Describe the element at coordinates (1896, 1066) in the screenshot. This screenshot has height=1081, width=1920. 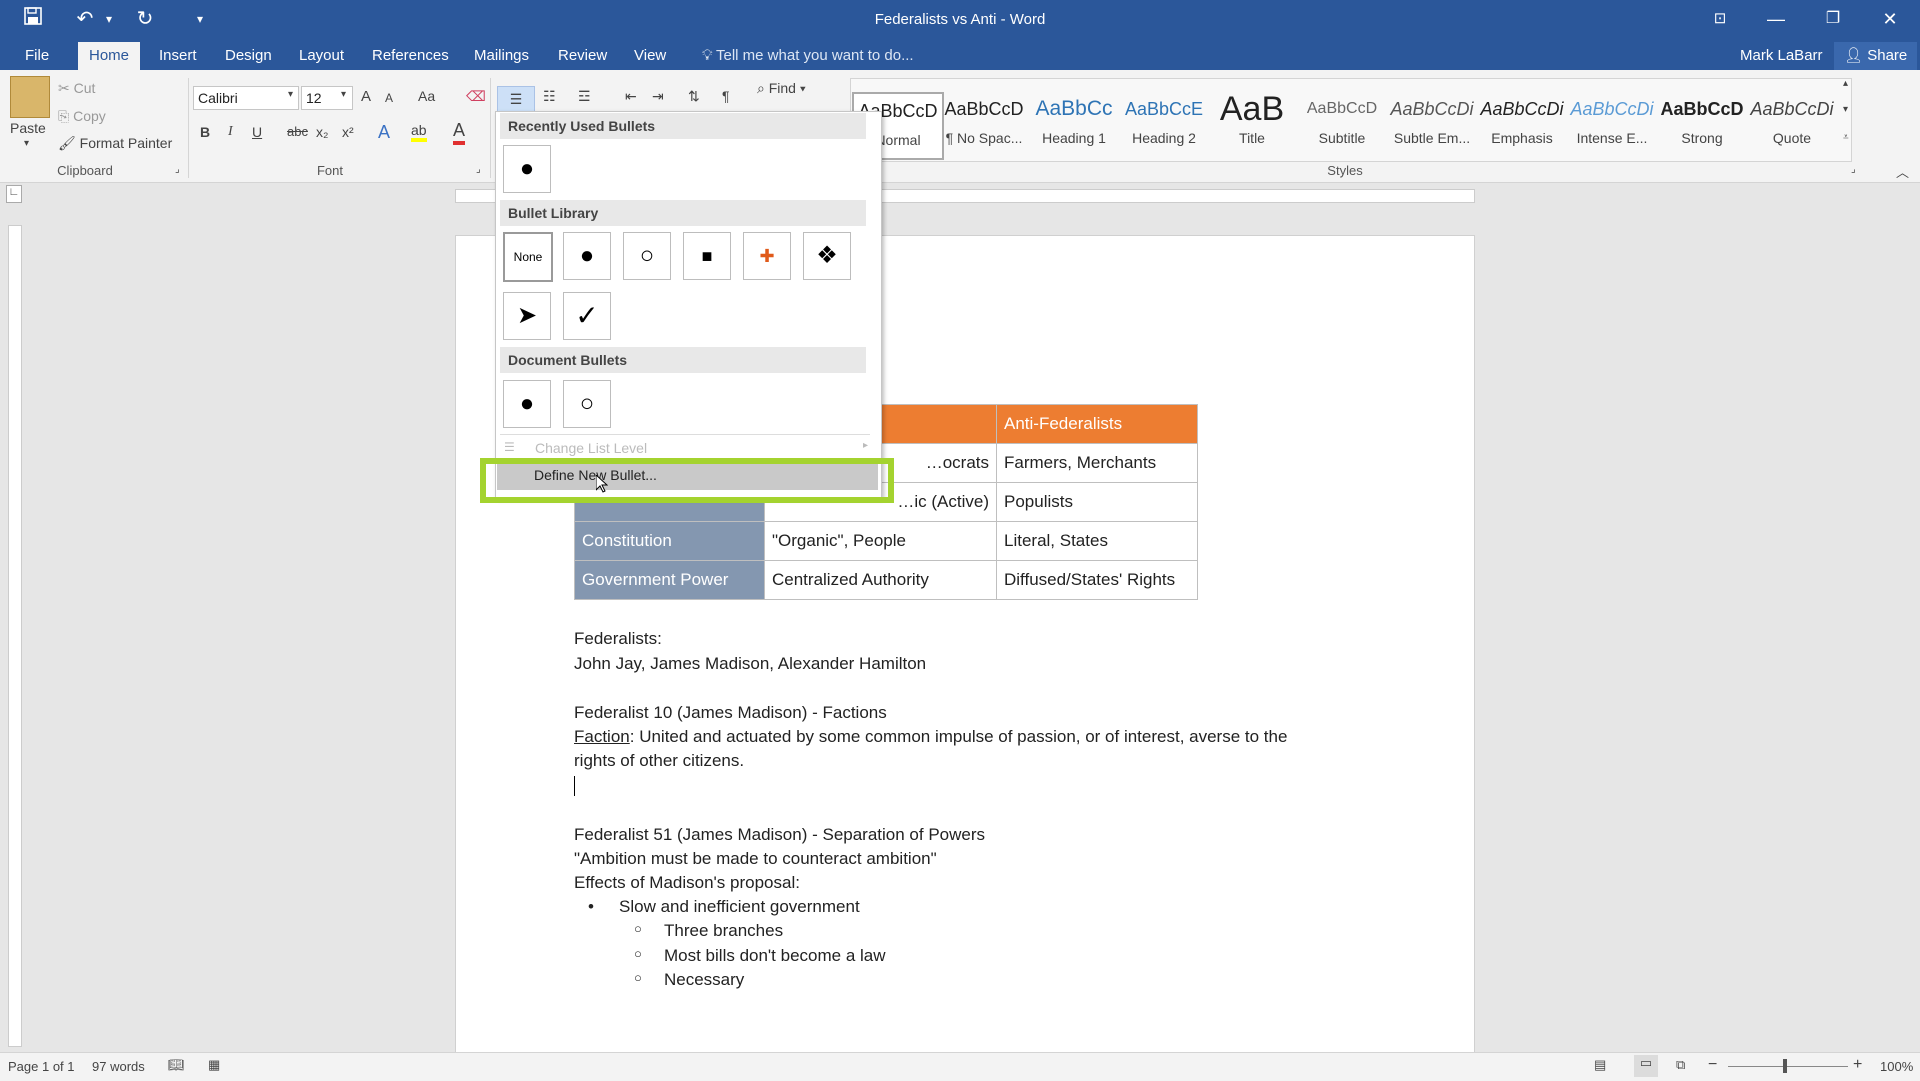
I see `zoom-level: 100%` at that location.